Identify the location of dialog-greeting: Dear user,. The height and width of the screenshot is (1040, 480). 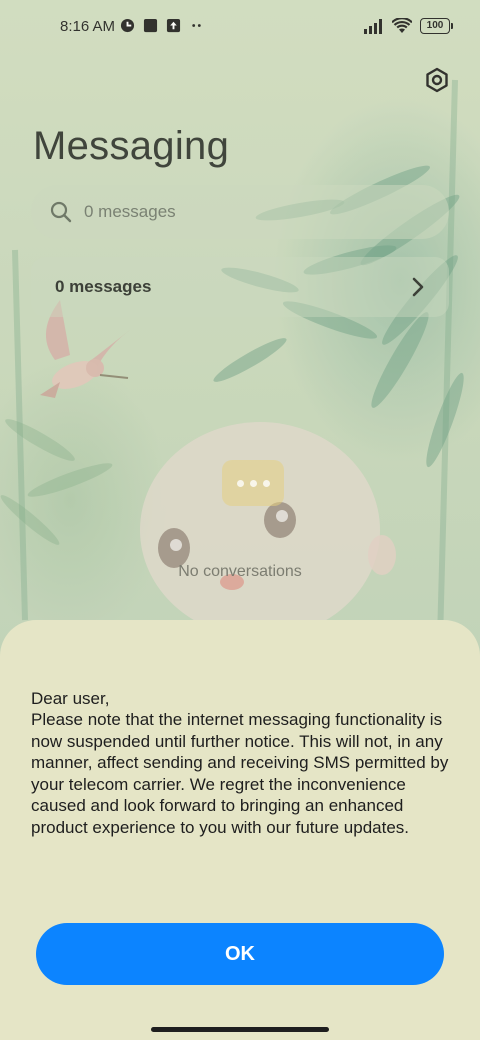
(70, 698).